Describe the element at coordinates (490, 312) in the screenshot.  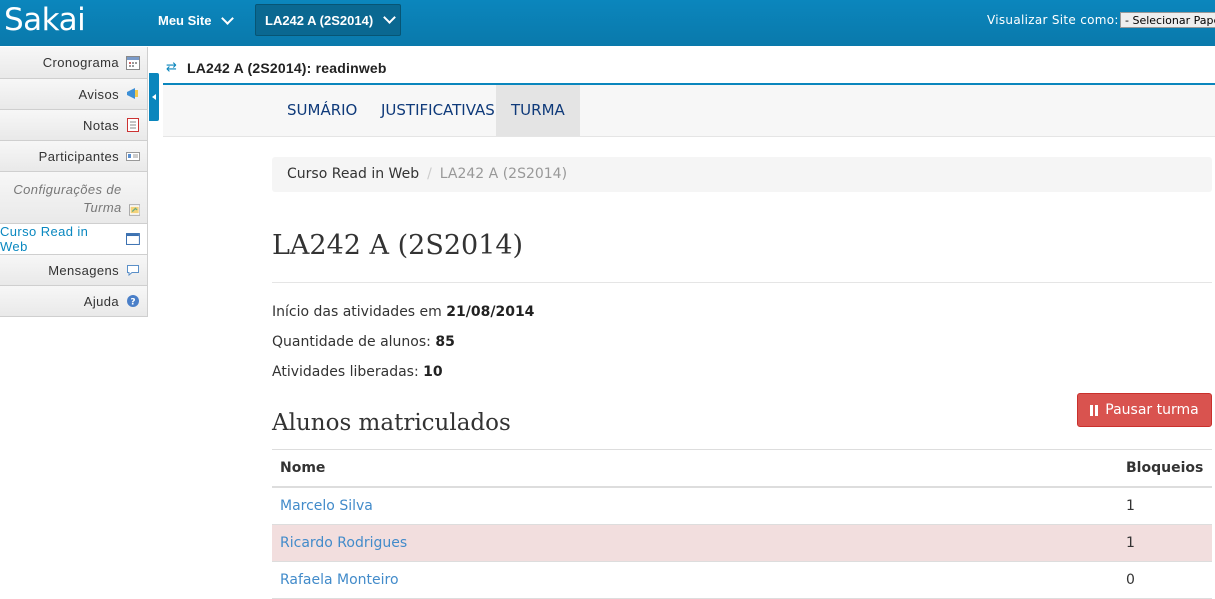
I see `start-date-value: 21/08/2014` at that location.